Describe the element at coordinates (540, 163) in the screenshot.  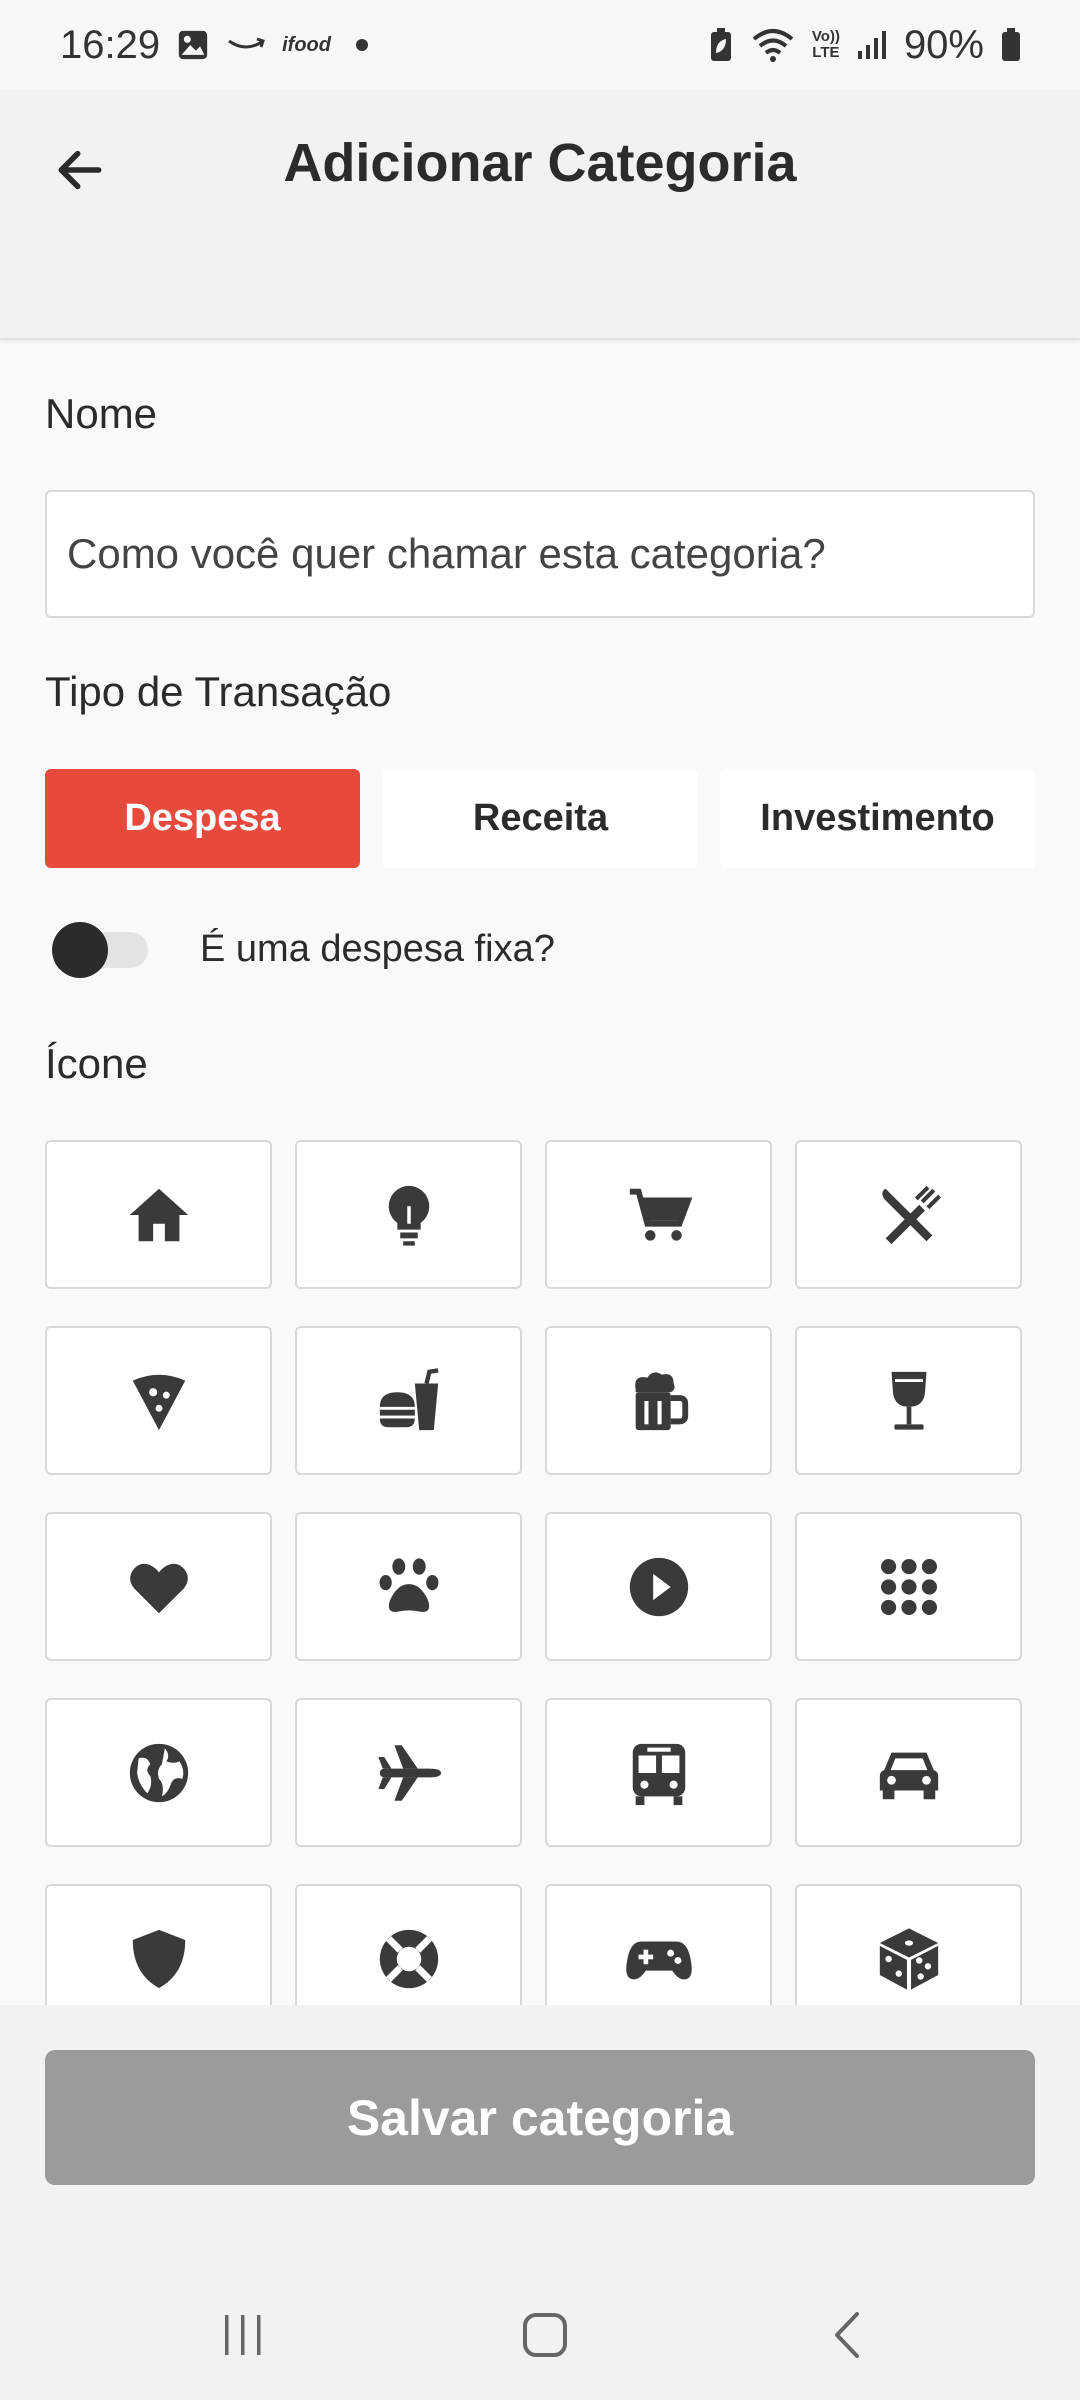
I see `page-title: Adicionar Categoria` at that location.